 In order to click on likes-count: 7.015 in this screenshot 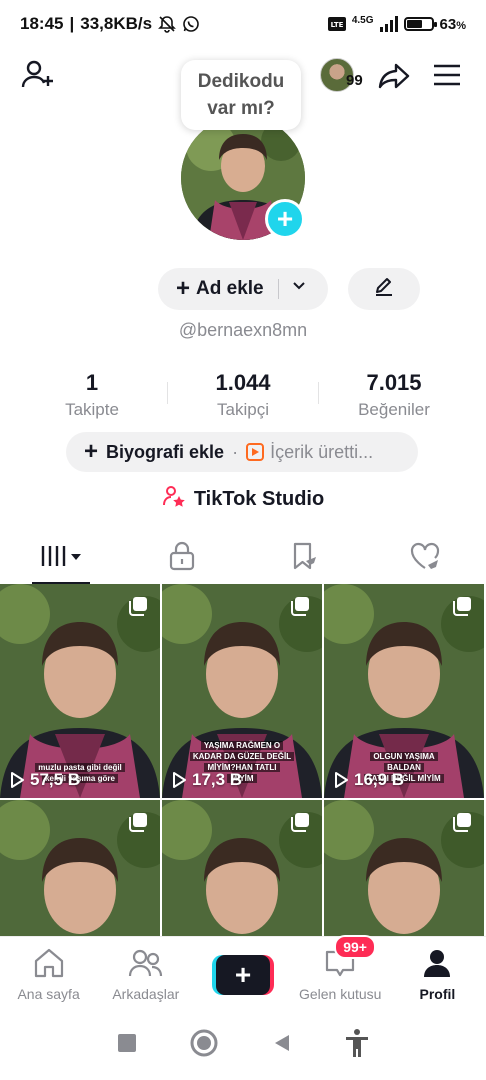, I will do `click(394, 382)`.